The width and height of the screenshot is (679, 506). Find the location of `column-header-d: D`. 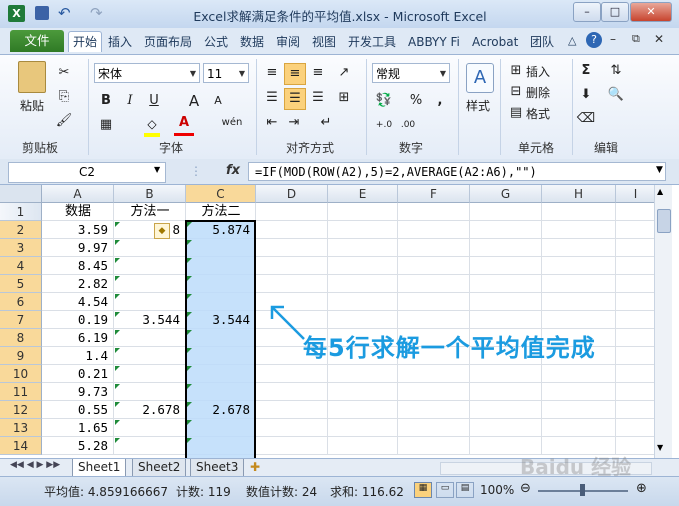

column-header-d: D is located at coordinates (292, 194).